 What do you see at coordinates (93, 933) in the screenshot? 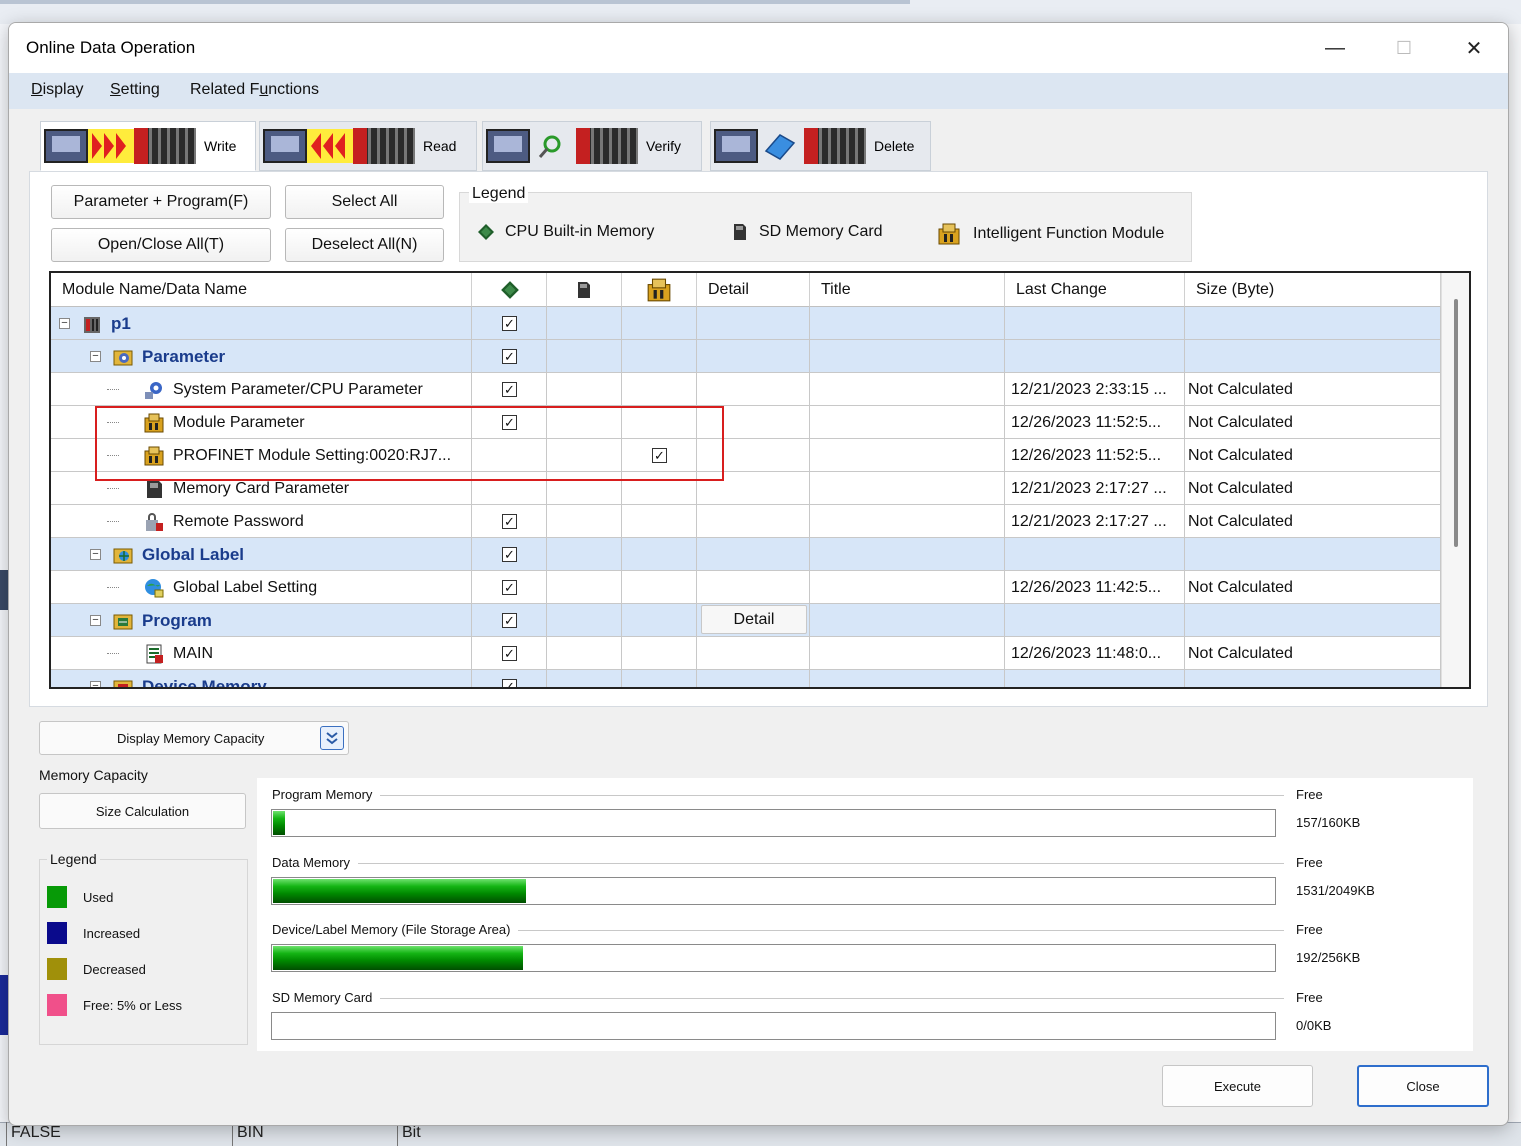
I see `memory-legend-item: Increased` at bounding box center [93, 933].